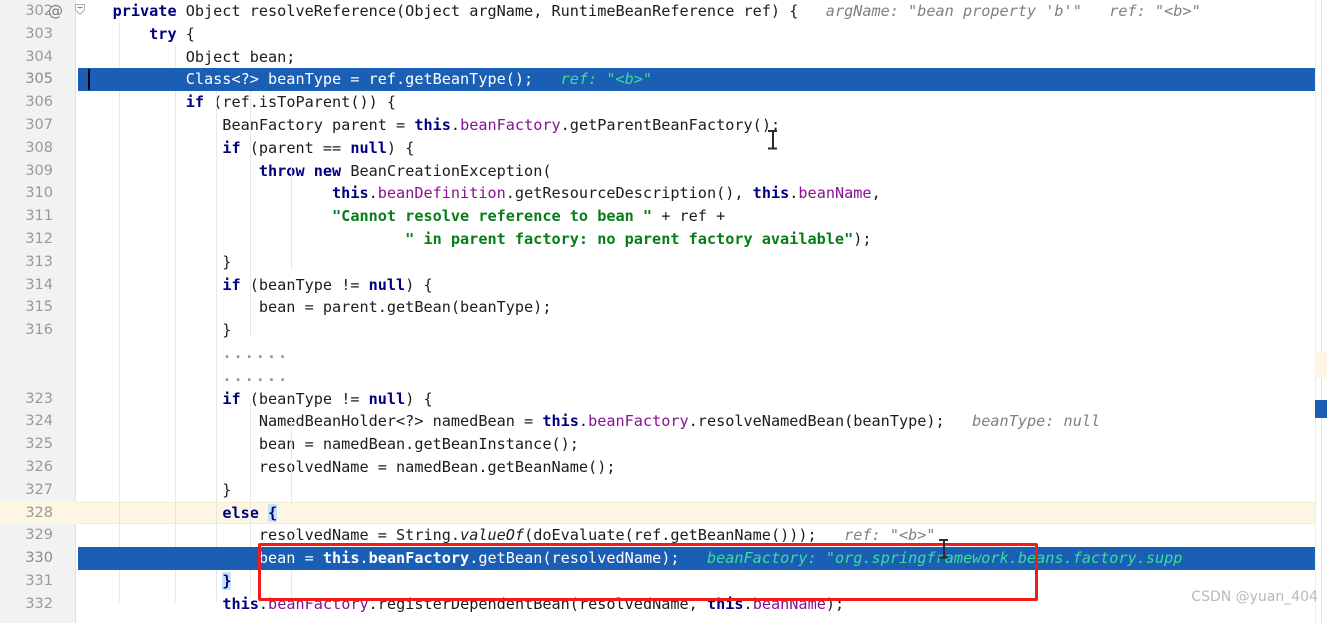  What do you see at coordinates (39, 284) in the screenshot?
I see `line-number: 314` at bounding box center [39, 284].